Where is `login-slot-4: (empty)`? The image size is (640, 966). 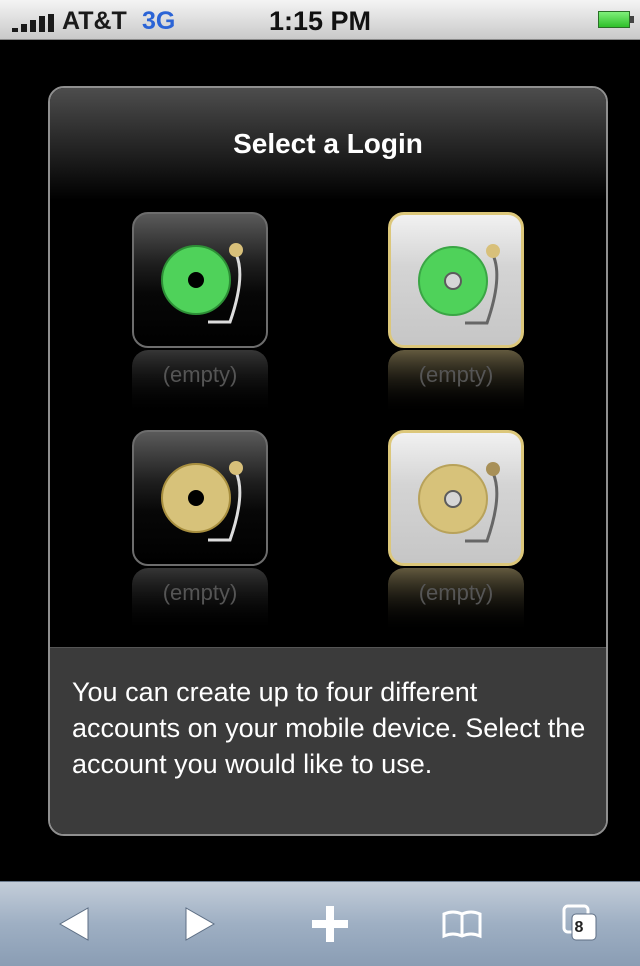
login-slot-4: (empty) is located at coordinates (458, 531).